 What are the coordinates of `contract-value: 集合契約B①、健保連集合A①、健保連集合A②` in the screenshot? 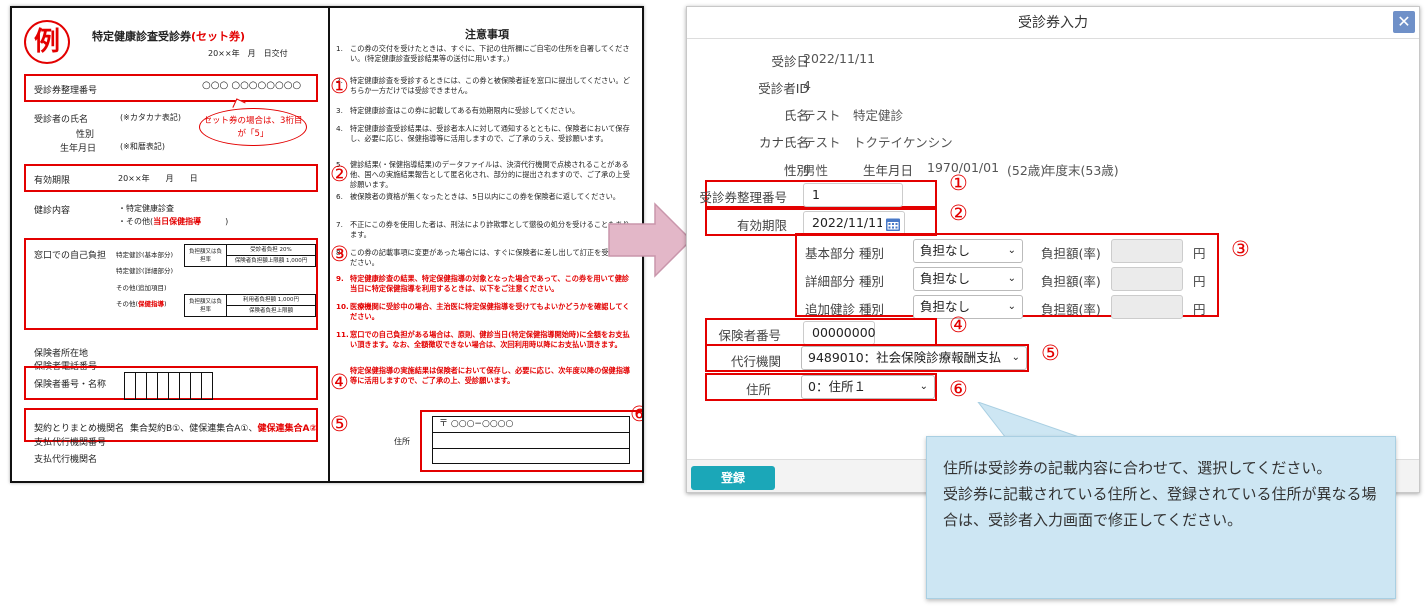 It's located at (224, 429).